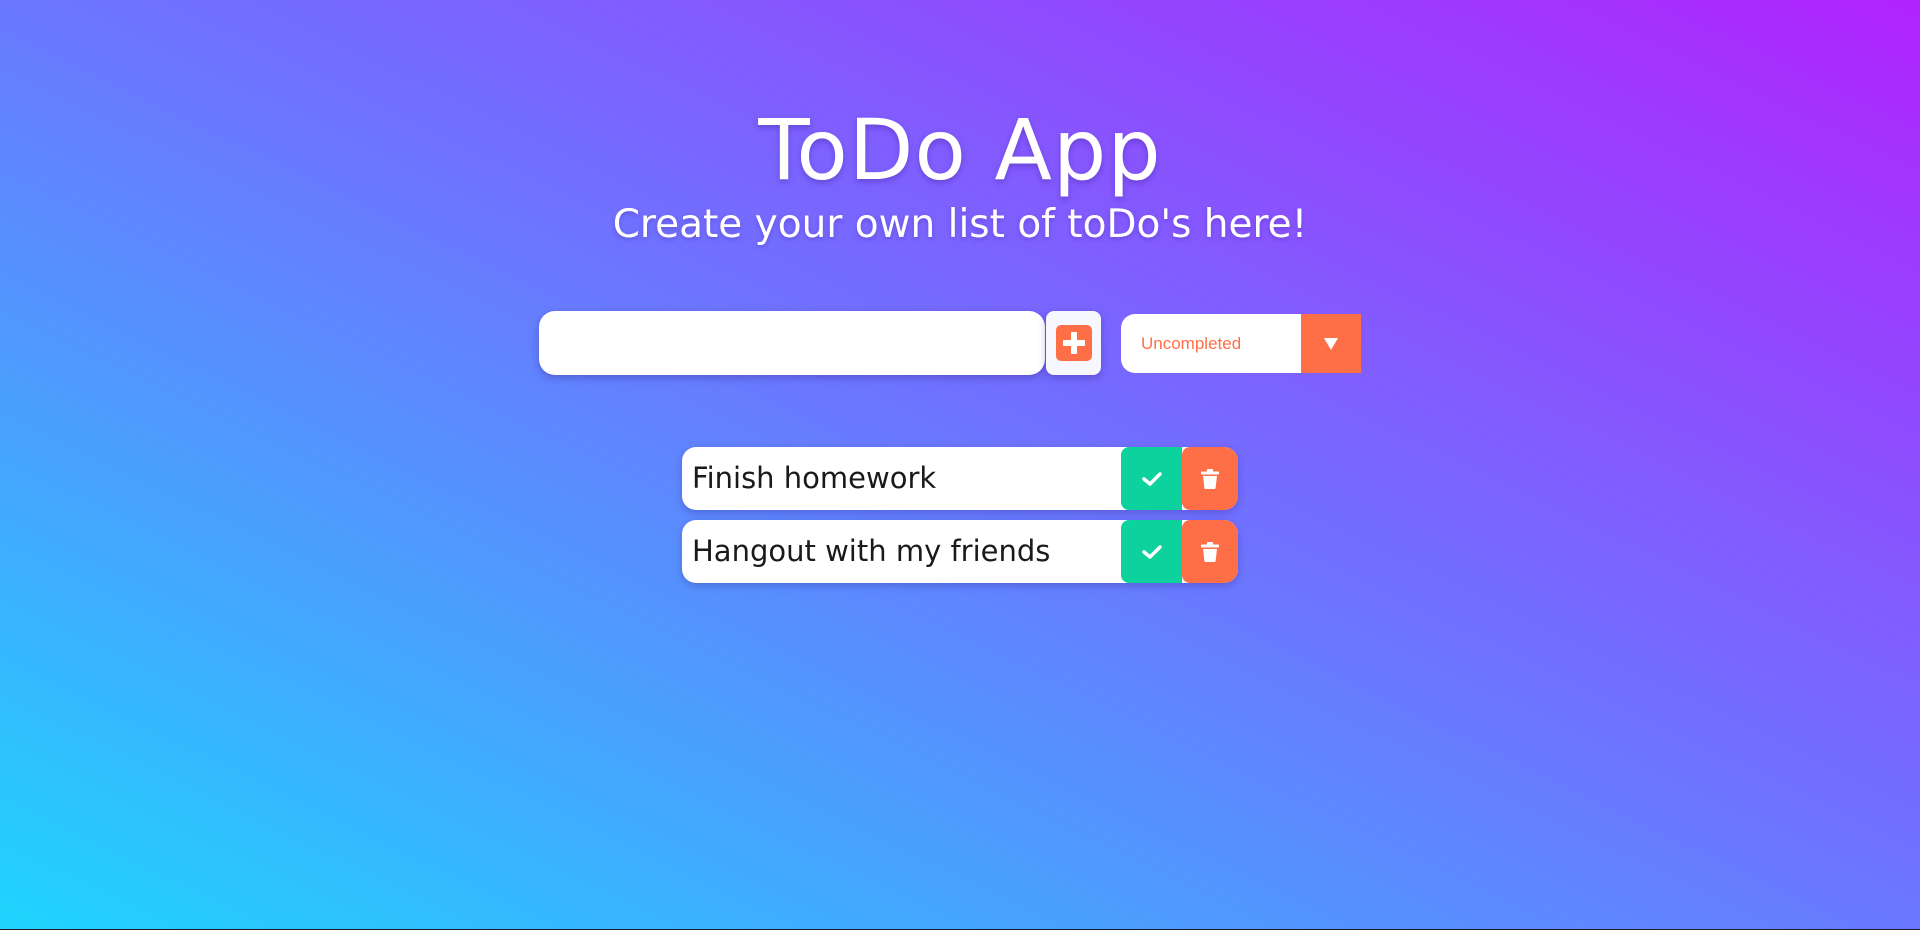 Image resolution: width=1920 pixels, height=930 pixels. What do you see at coordinates (960, 478) in the screenshot?
I see `todo-item: Finish homework` at bounding box center [960, 478].